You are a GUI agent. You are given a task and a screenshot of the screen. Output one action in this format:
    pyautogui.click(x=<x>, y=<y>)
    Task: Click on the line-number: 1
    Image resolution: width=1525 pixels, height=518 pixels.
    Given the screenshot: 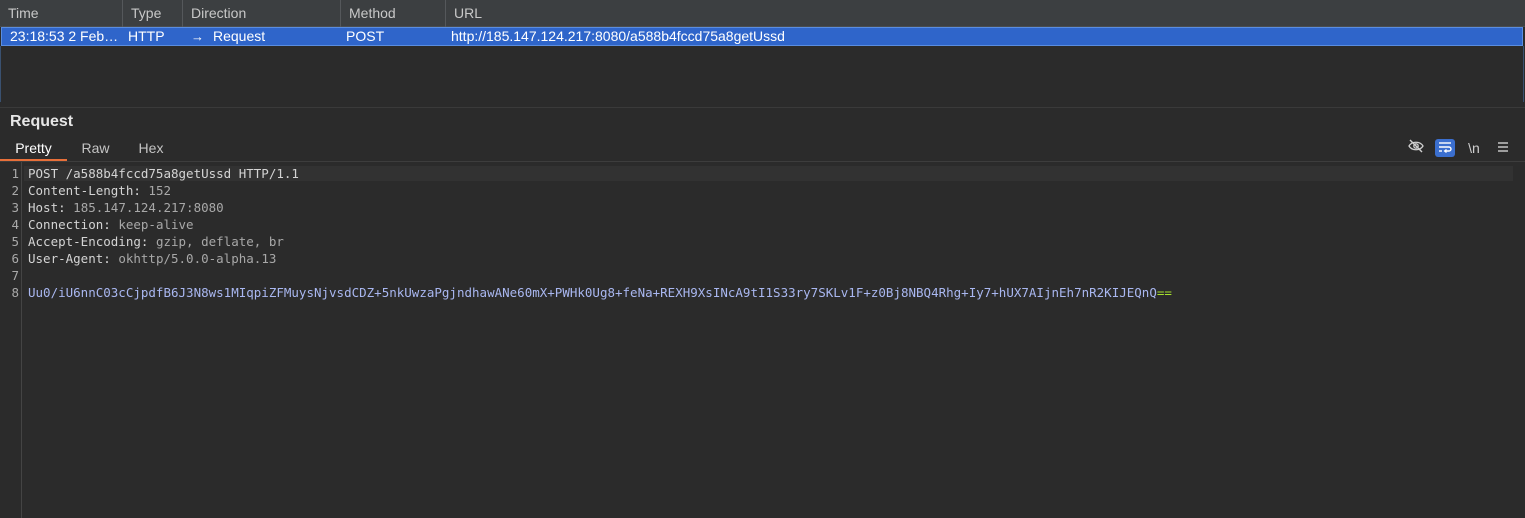 What is the action you would take?
    pyautogui.click(x=15, y=173)
    